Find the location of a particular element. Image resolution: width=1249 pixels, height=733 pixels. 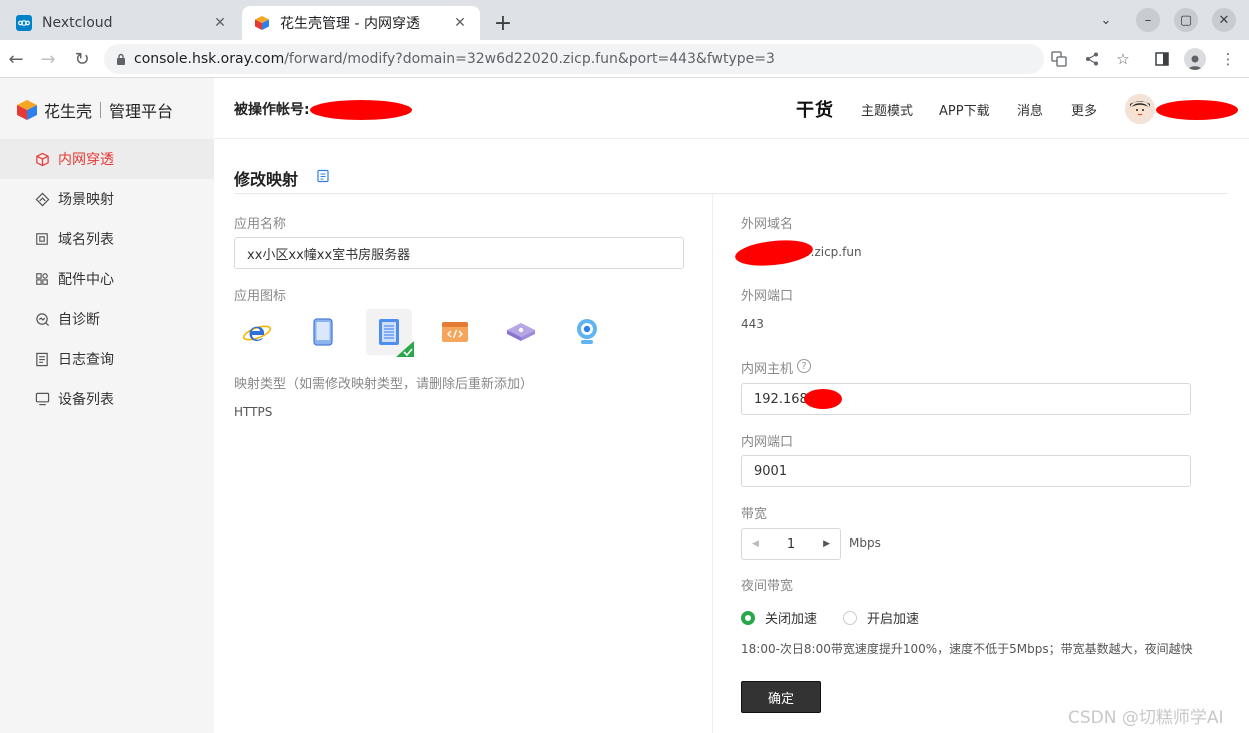

lock-icon is located at coordinates (121, 59).